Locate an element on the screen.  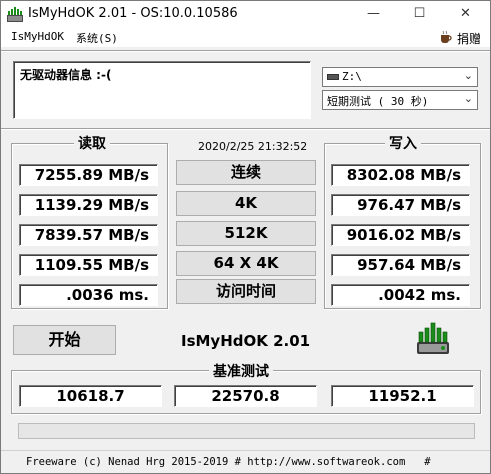
write-4k-value: 976.47 MB/s is located at coordinates (400, 205).